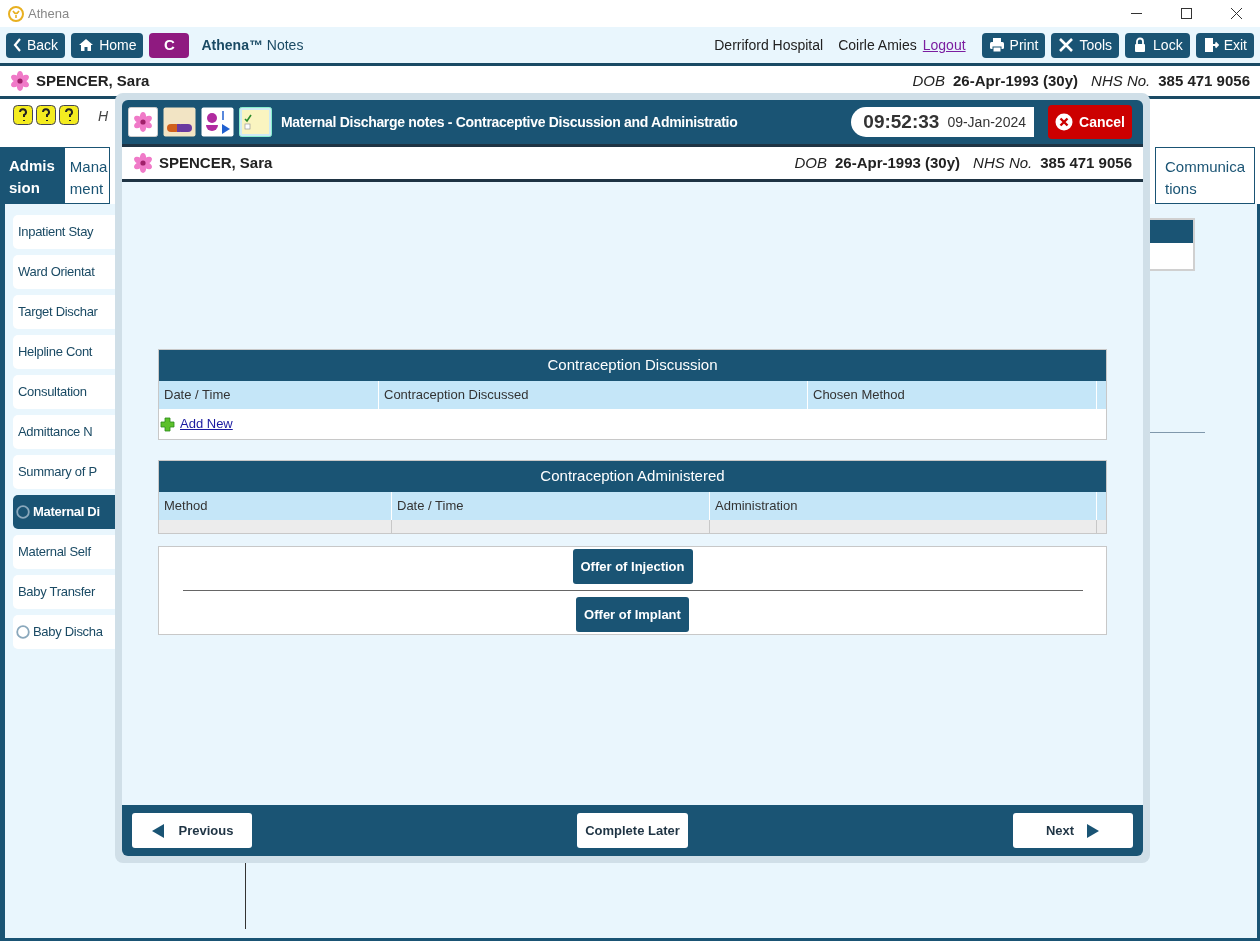  I want to click on exit-icon, so click(1210, 45).